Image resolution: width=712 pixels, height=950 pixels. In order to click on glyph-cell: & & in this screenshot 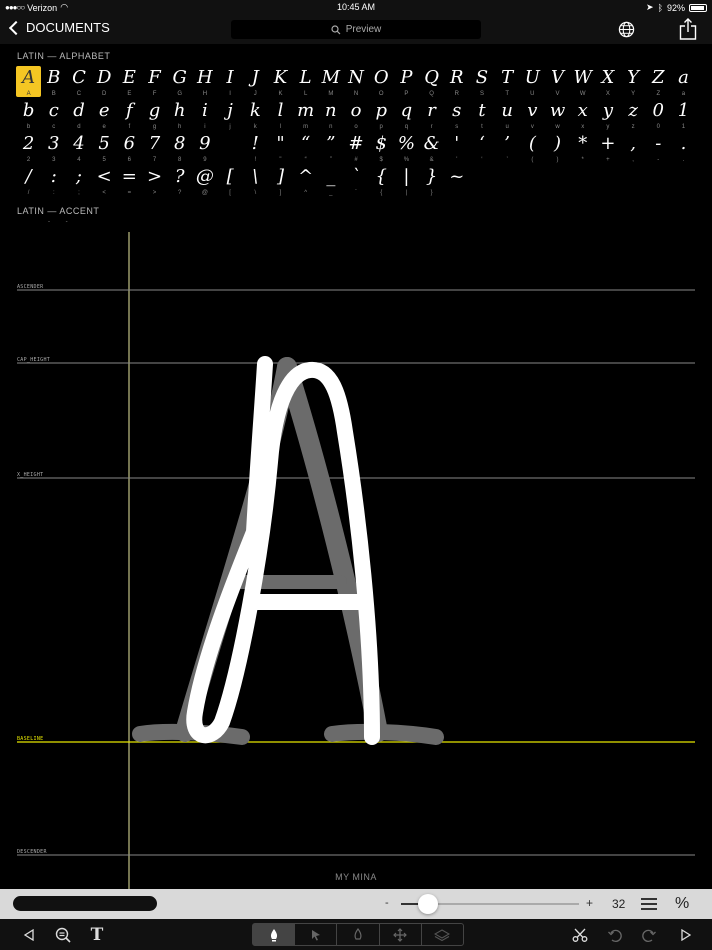, I will do `click(431, 148)`.